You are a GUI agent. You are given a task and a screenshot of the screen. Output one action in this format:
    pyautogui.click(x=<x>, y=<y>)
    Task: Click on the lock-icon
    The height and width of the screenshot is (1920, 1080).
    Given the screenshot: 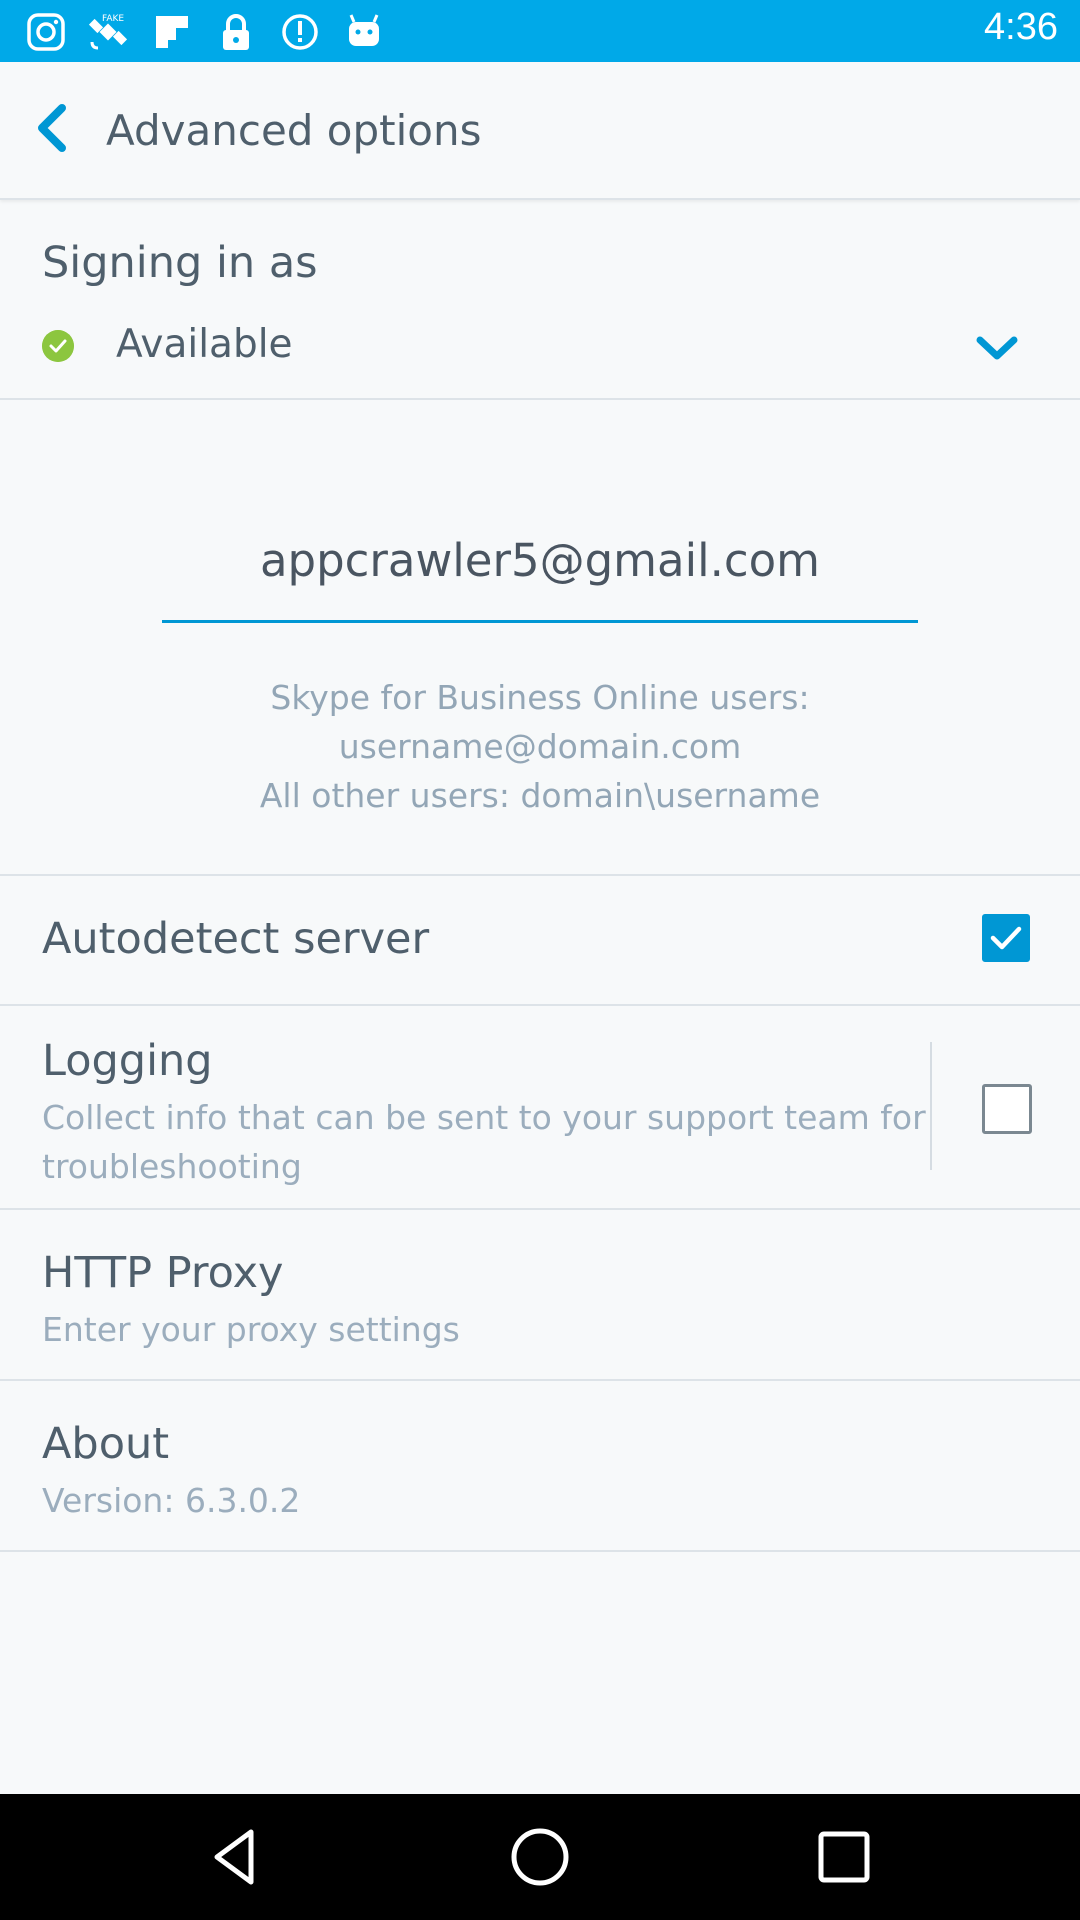 What is the action you would take?
    pyautogui.click(x=236, y=32)
    